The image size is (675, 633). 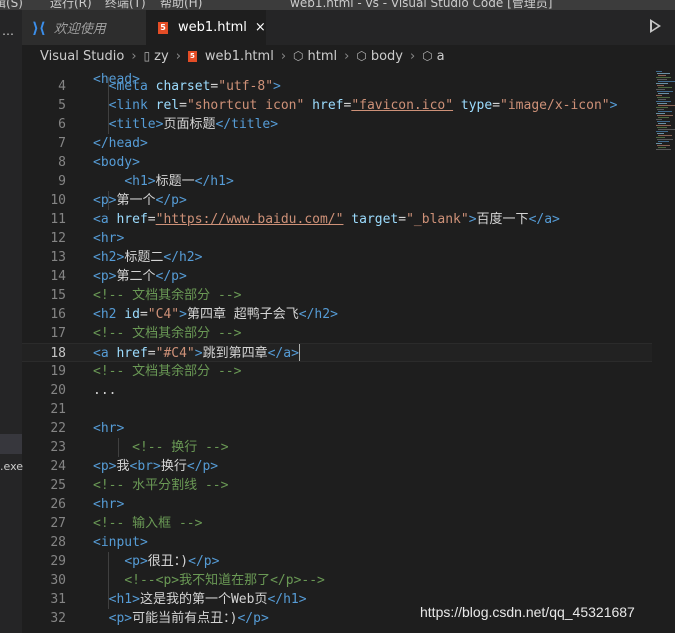 What do you see at coordinates (337, 371) in the screenshot?
I see `code-line: 19 <!-- 文档其余部分 -->` at bounding box center [337, 371].